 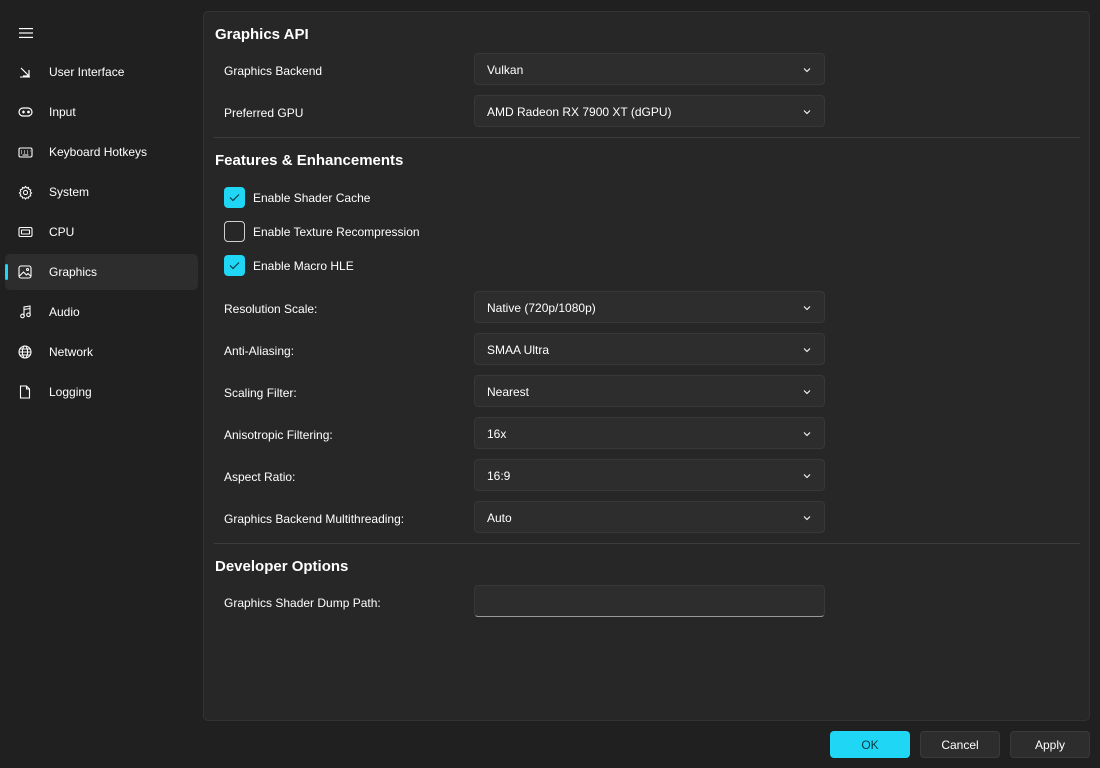 What do you see at coordinates (312, 198) in the screenshot?
I see `checkbox-label: Enable Shader Cache` at bounding box center [312, 198].